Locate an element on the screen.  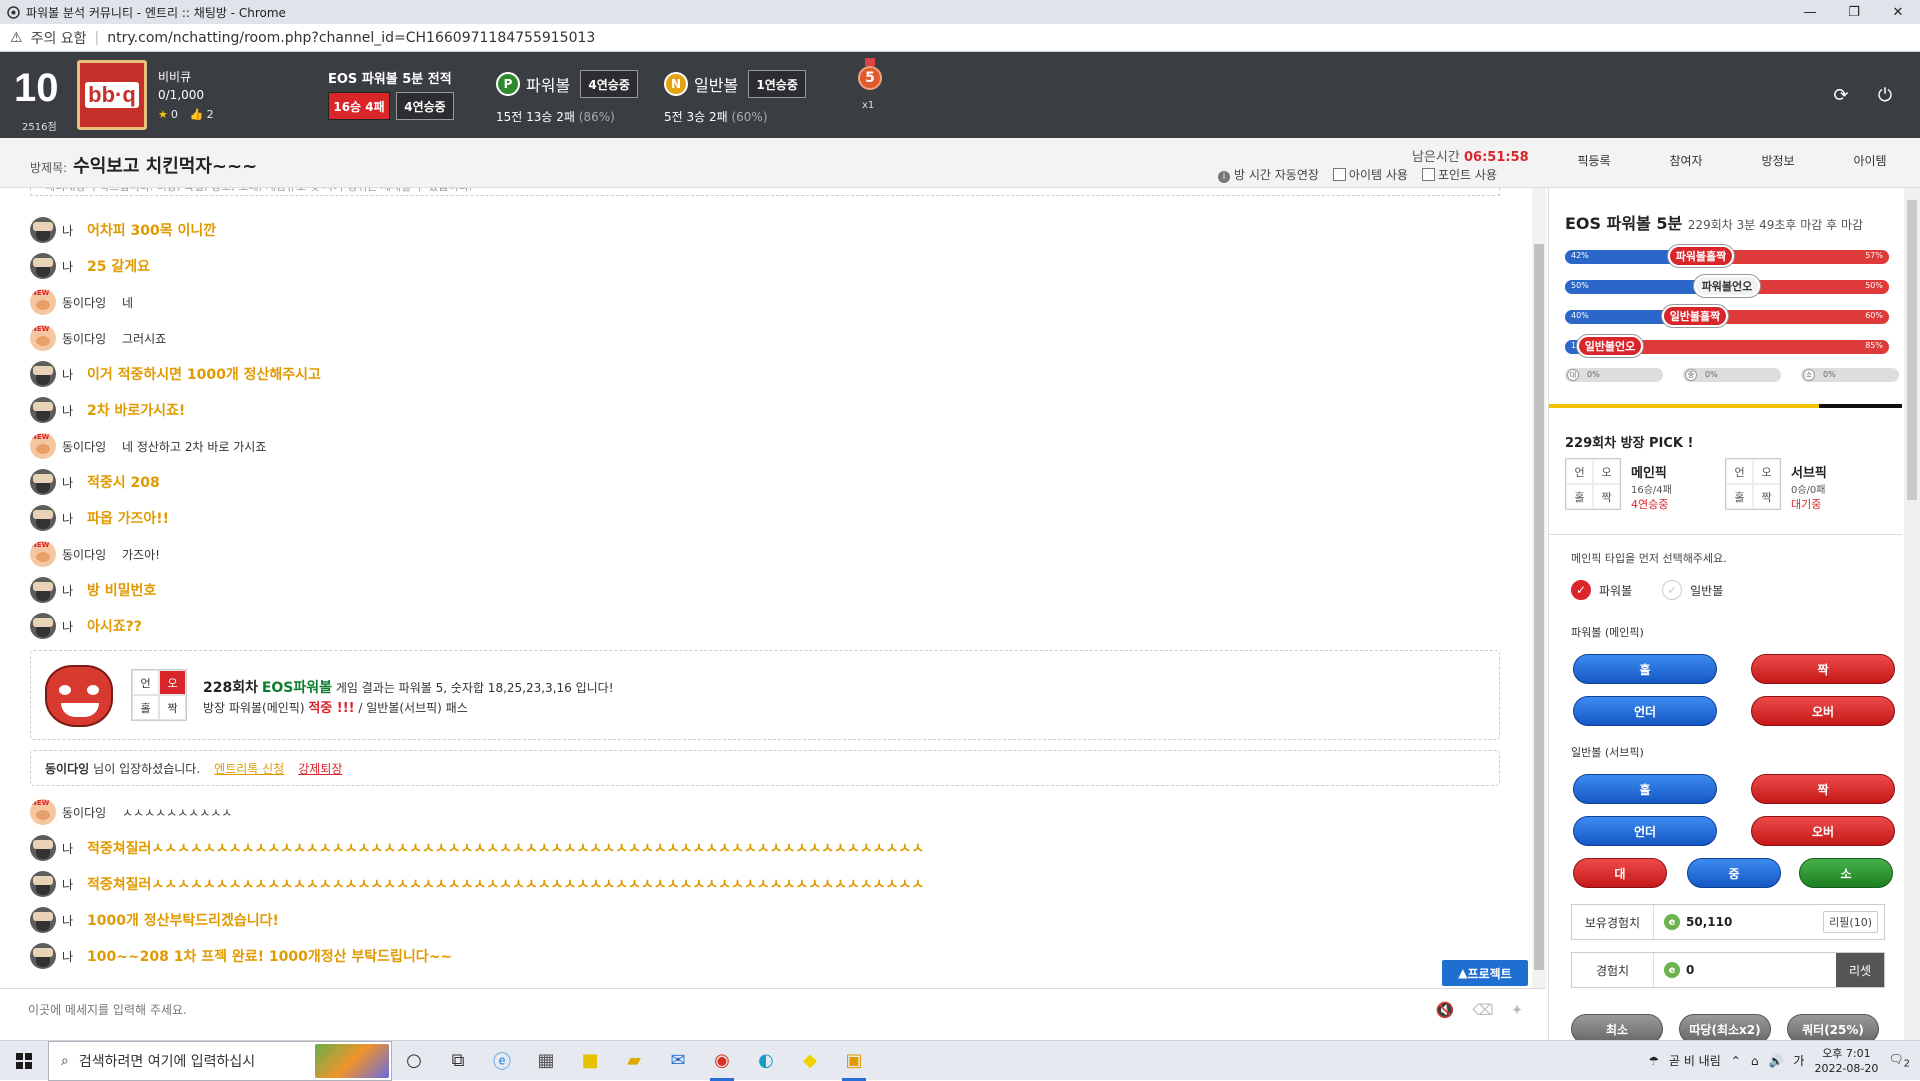
task-view-icon: ⧉ is located at coordinates (458, 1061).